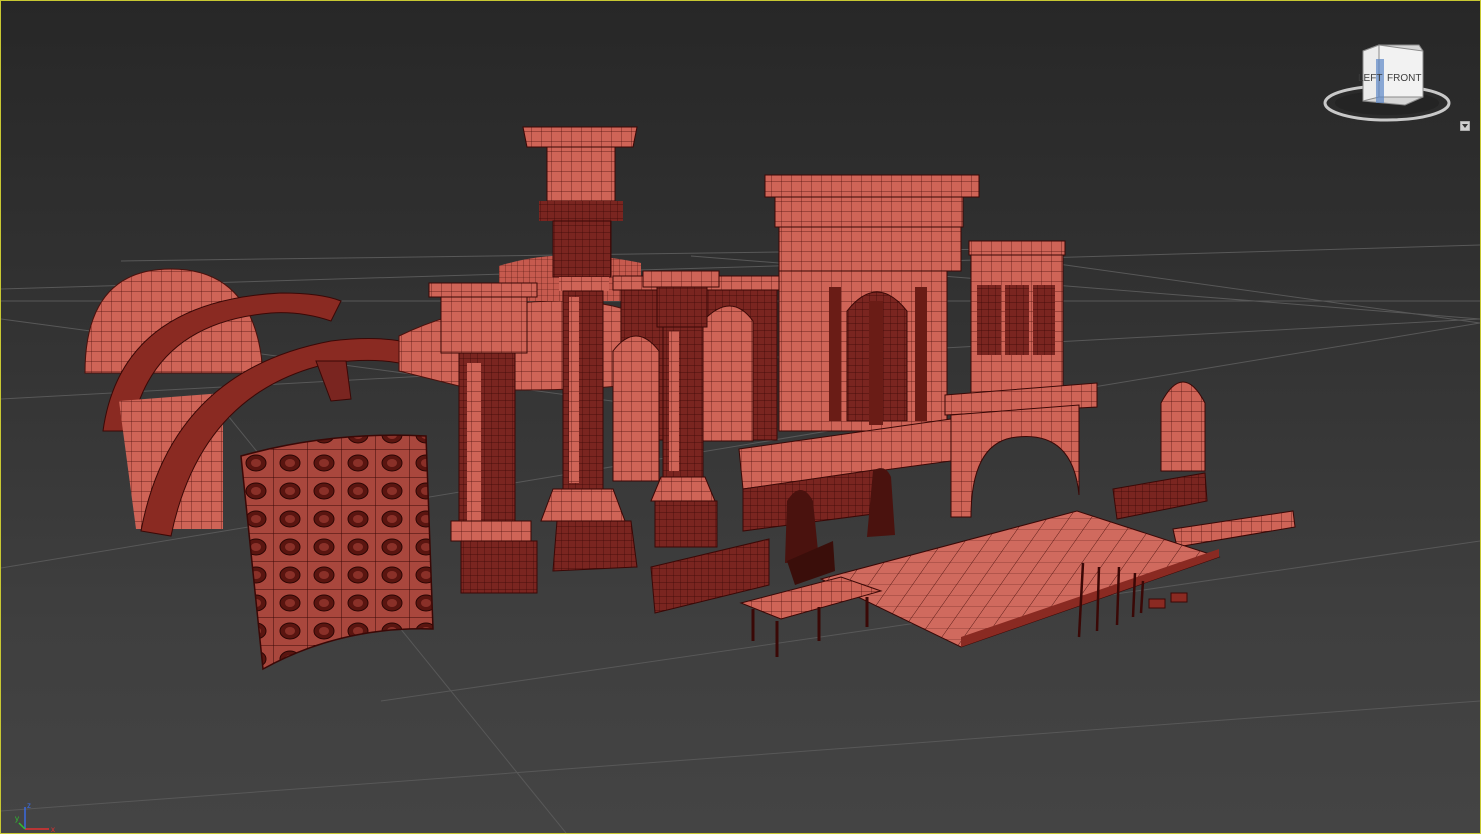 The image size is (1481, 834). I want to click on viewcube-left-label: LEFT, so click(1370, 78).